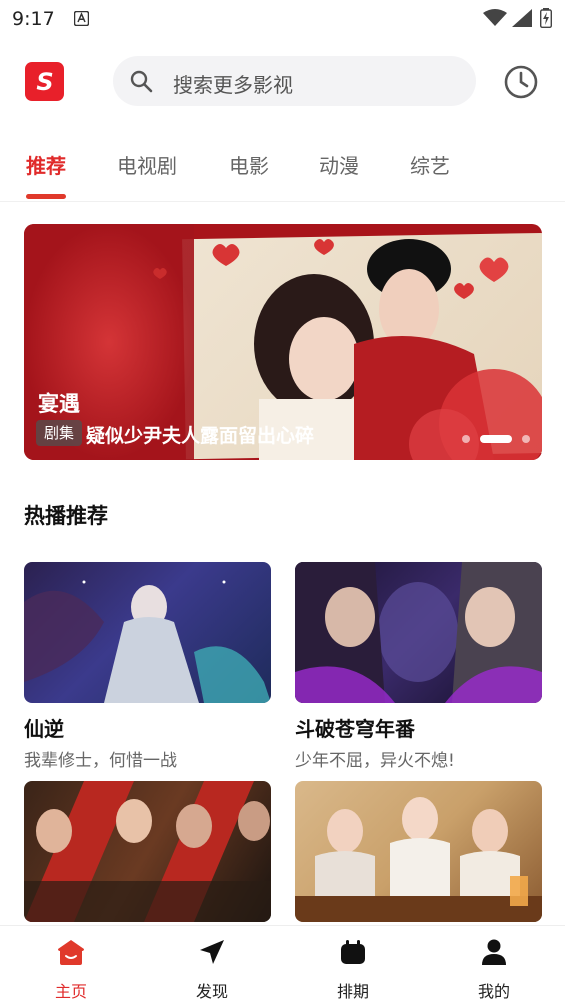 This screenshot has height=1004, width=565. What do you see at coordinates (353, 952) in the screenshot?
I see `schedule-icon` at bounding box center [353, 952].